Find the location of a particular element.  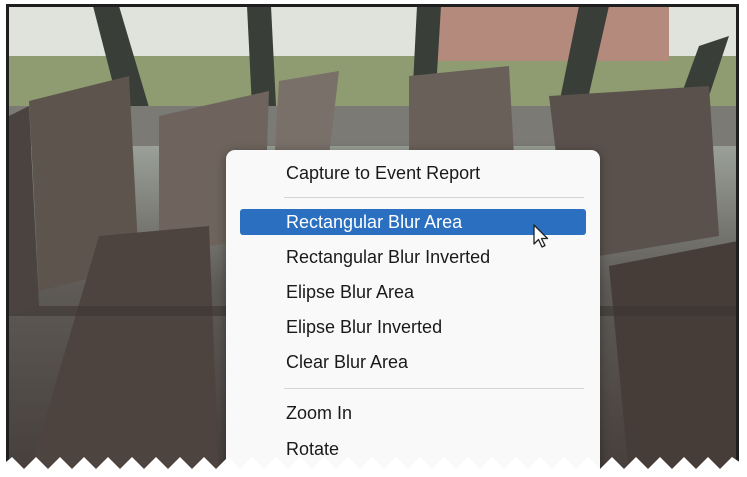

menu-item-label: Rectangular Blur Area is located at coordinates (374, 222).